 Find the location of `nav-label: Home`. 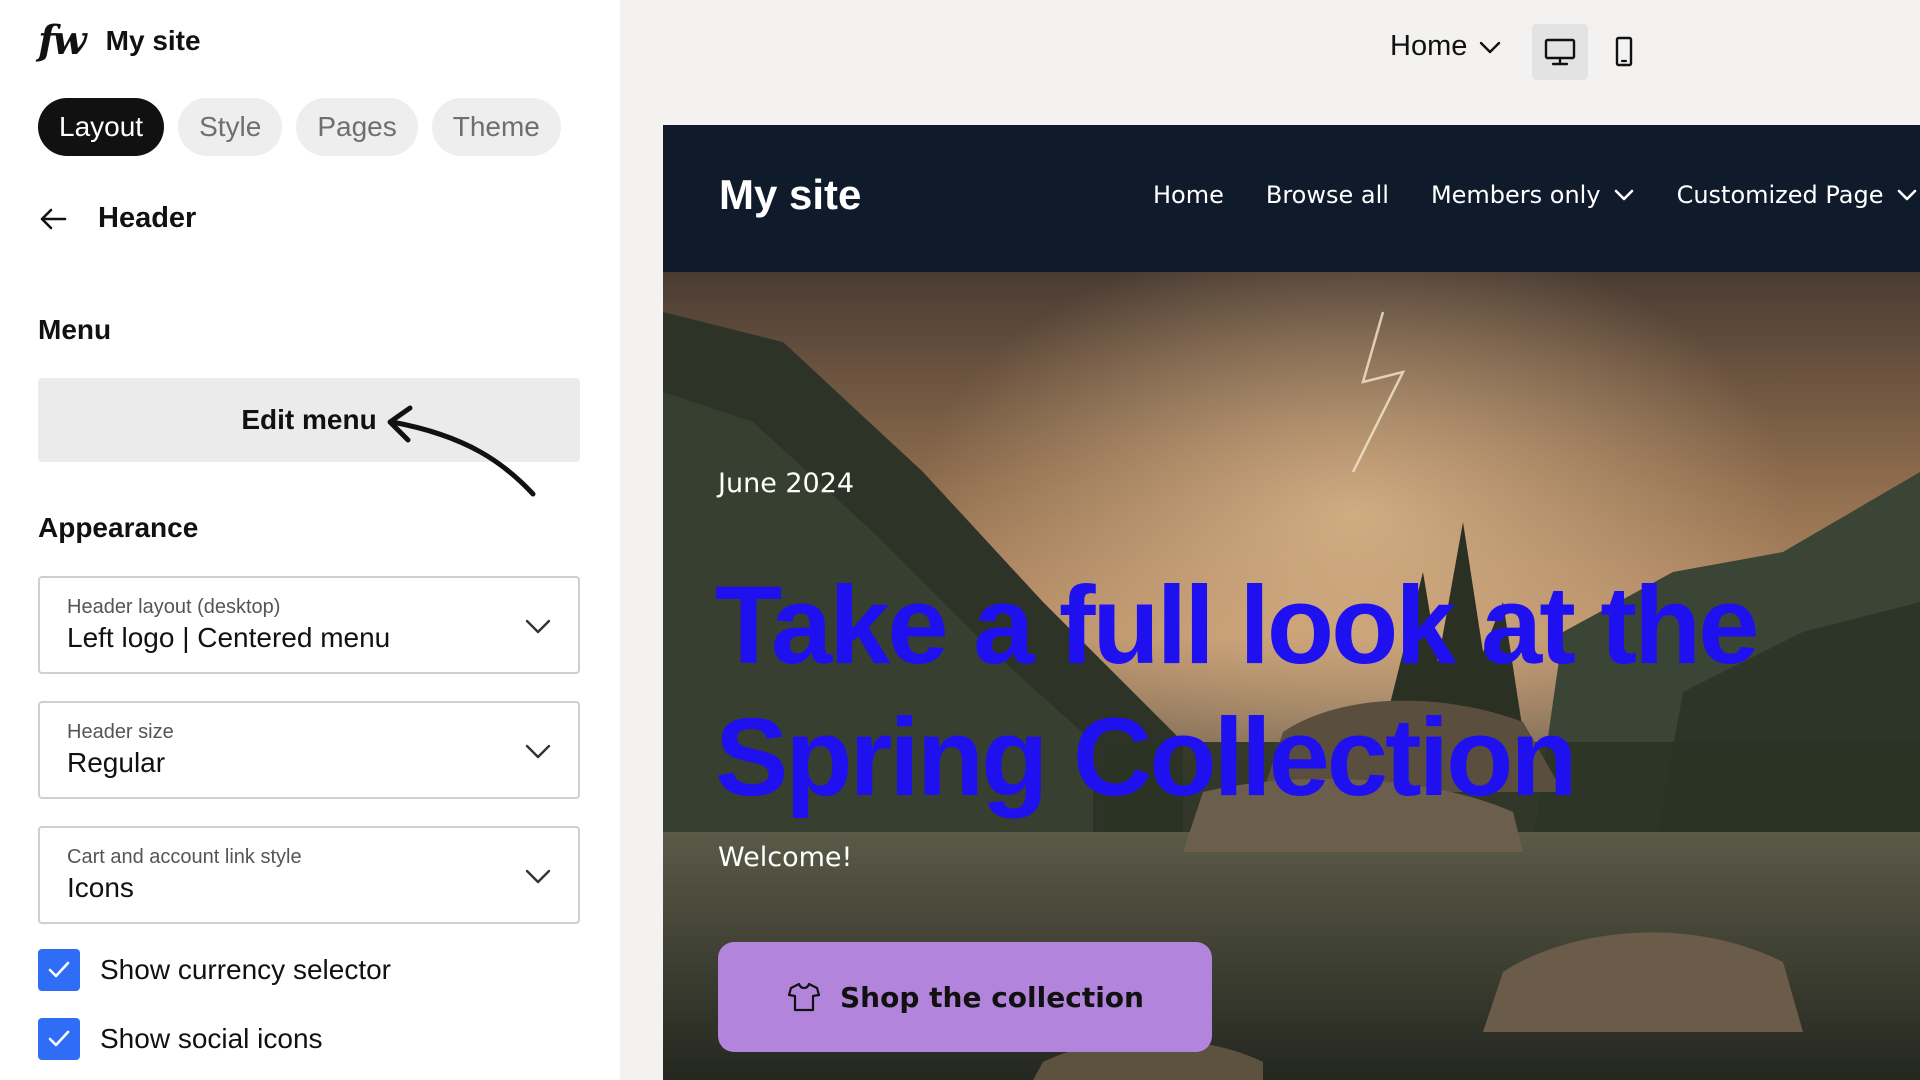

nav-label: Home is located at coordinates (1188, 195).